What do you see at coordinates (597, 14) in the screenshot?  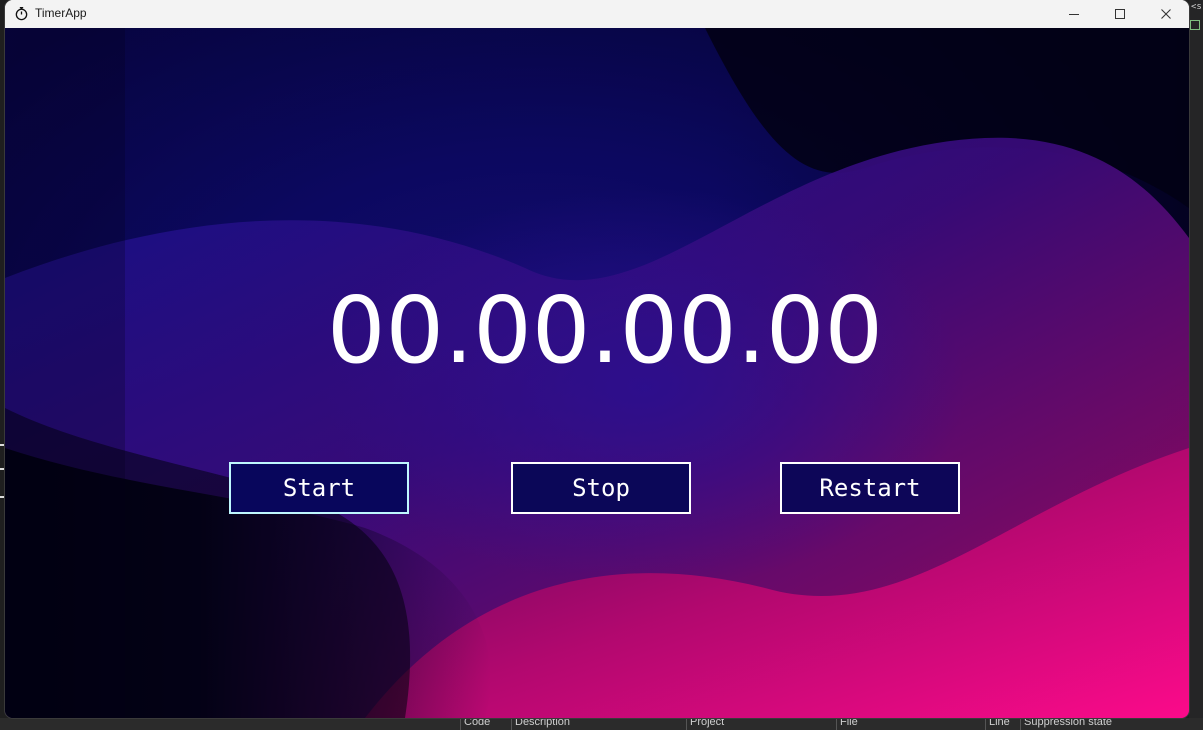 I see `title-bar: TimerApp` at bounding box center [597, 14].